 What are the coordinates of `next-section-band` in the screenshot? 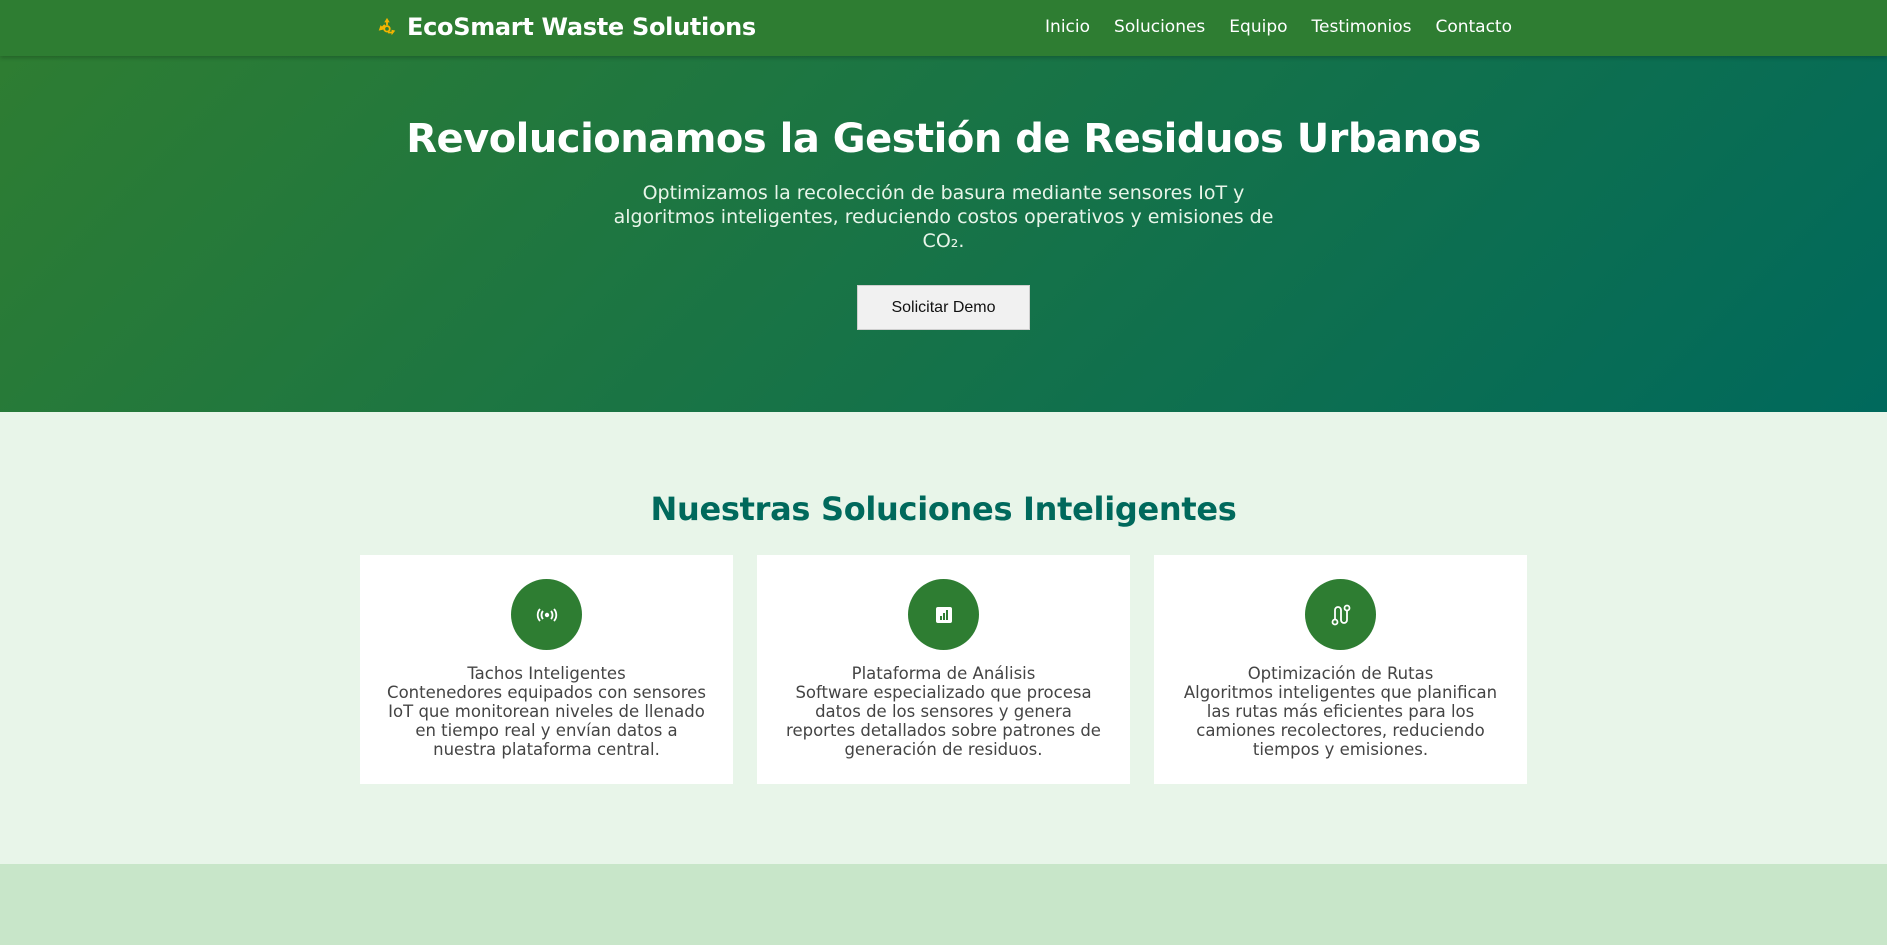 It's located at (943, 904).